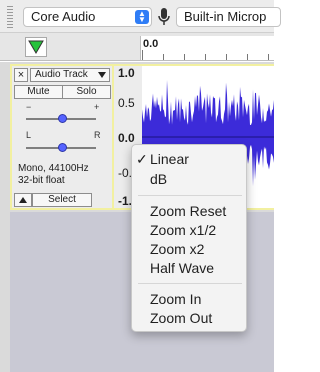 The height and width of the screenshot is (372, 320). I want to click on gripper-icon, so click(10, 17).